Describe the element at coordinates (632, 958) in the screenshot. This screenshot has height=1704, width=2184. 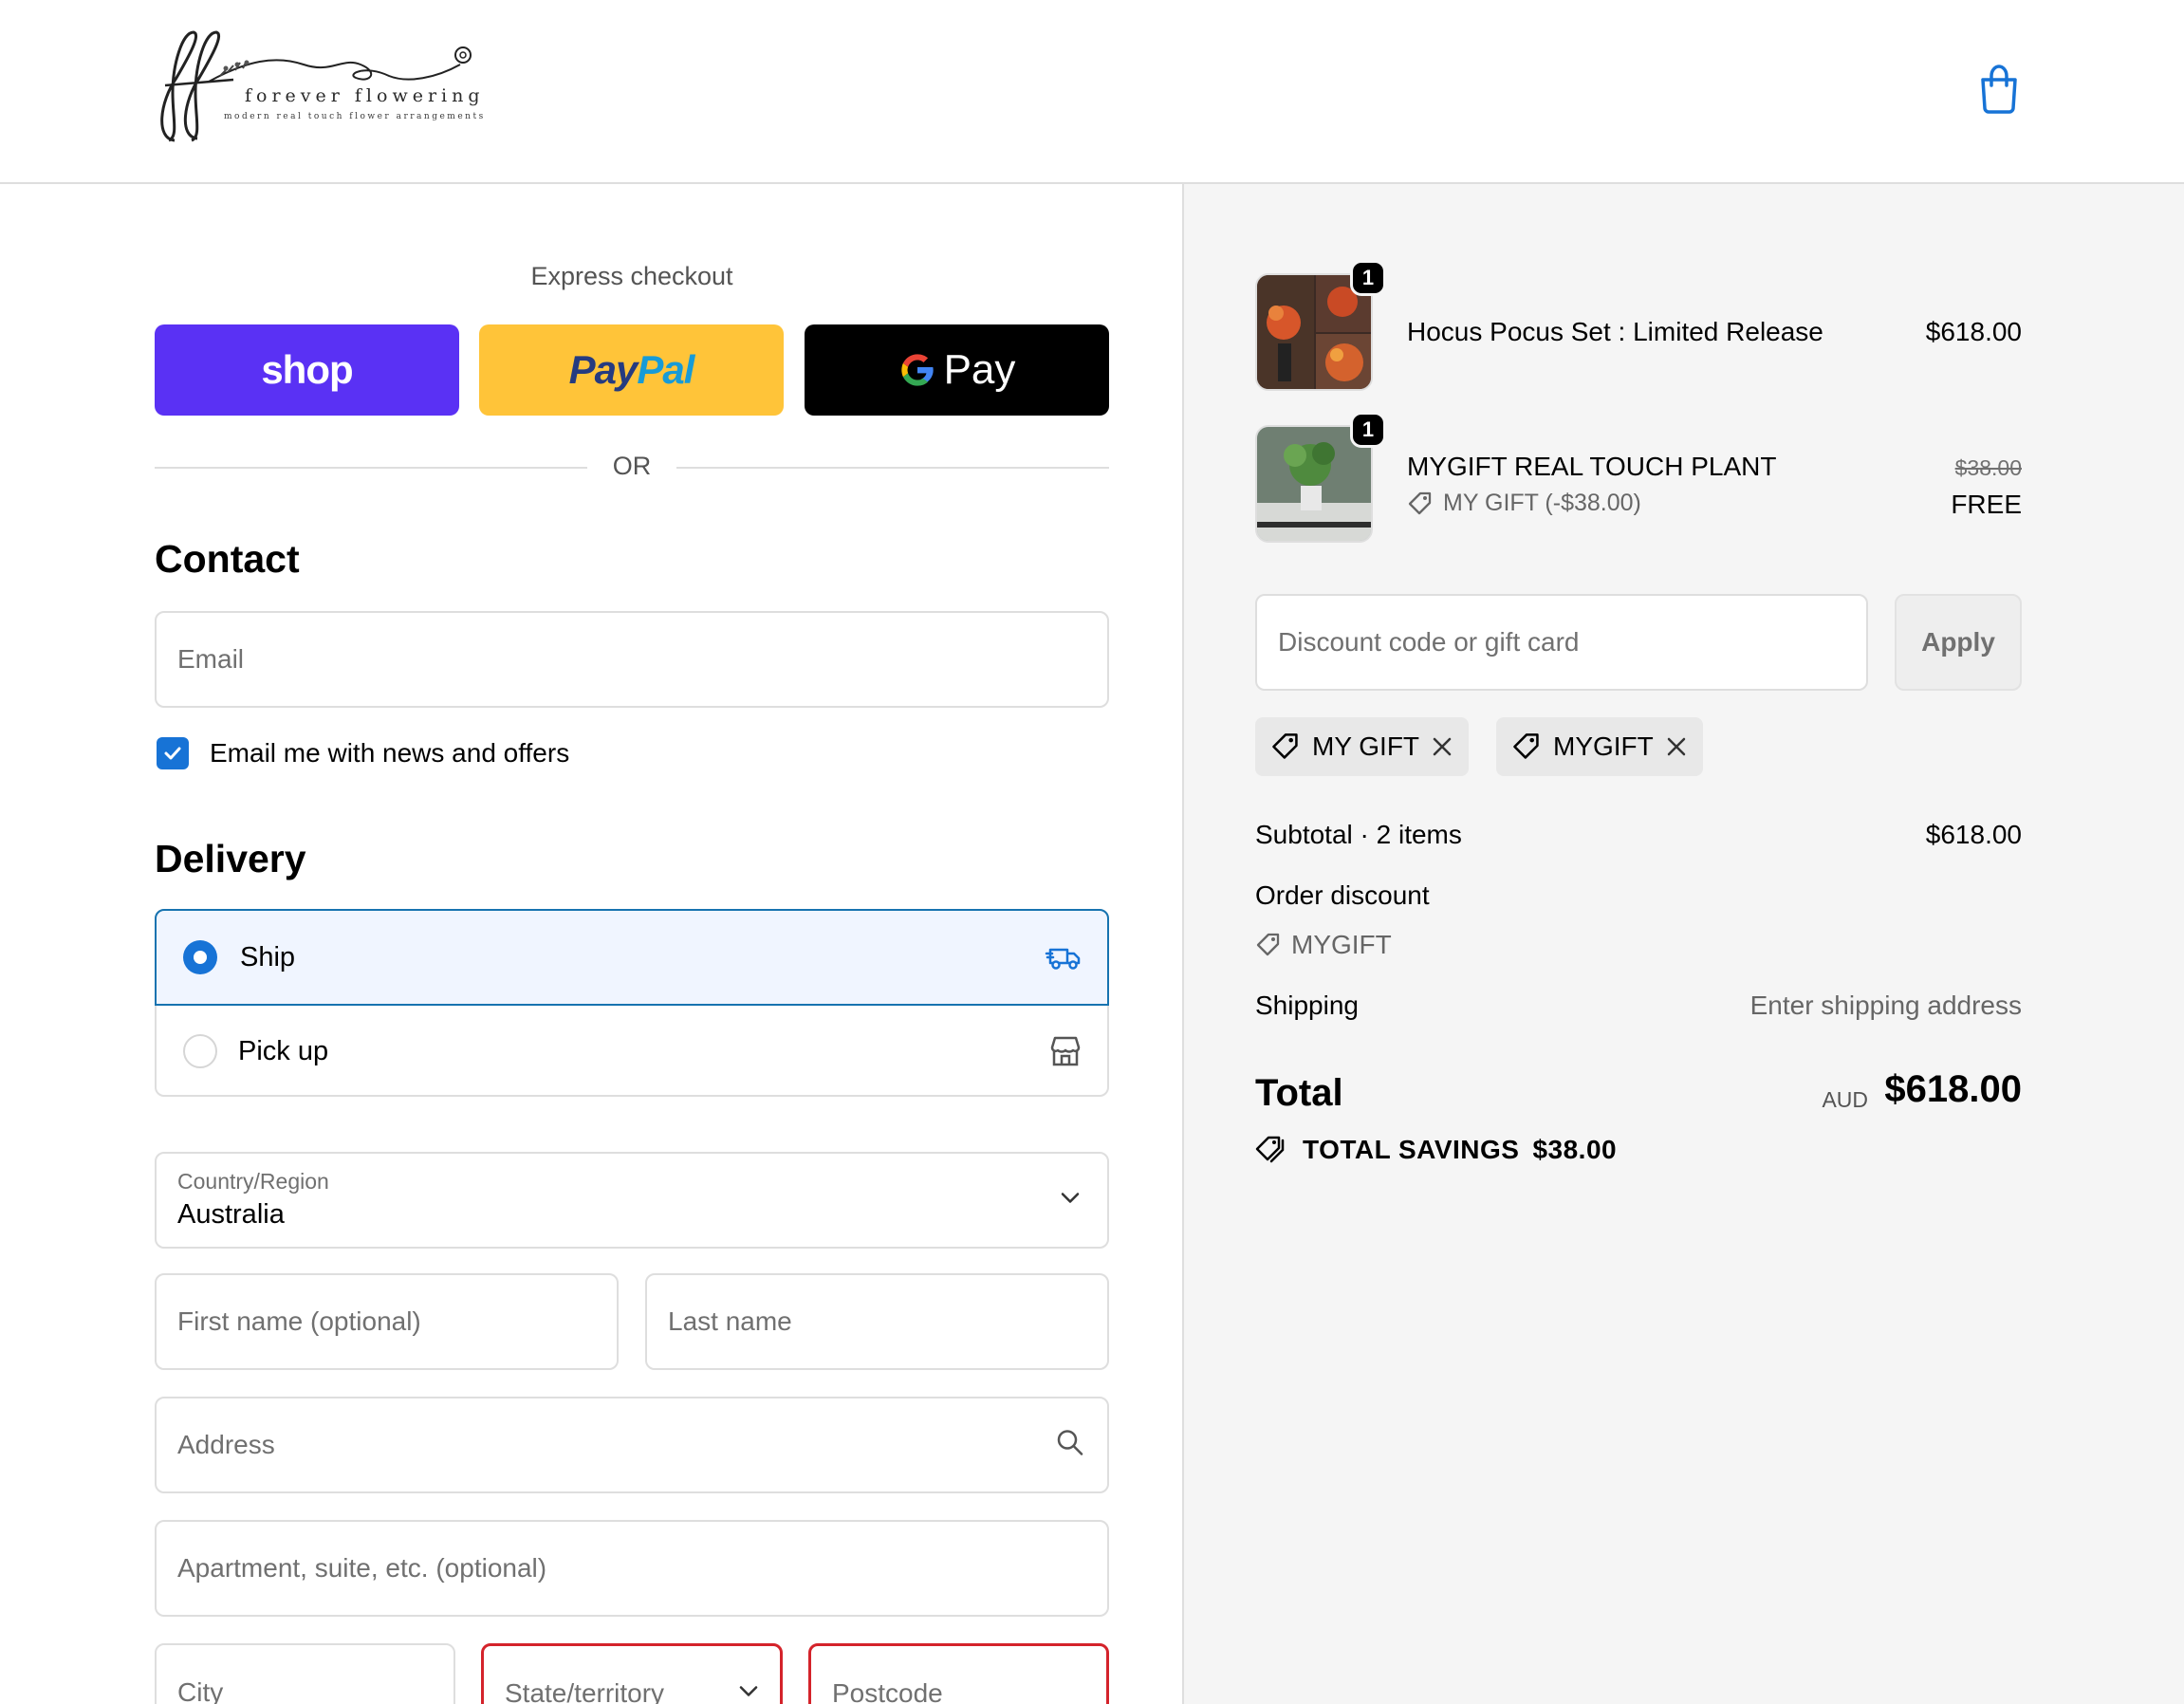
I see `delivery-option-ship: Ship` at that location.